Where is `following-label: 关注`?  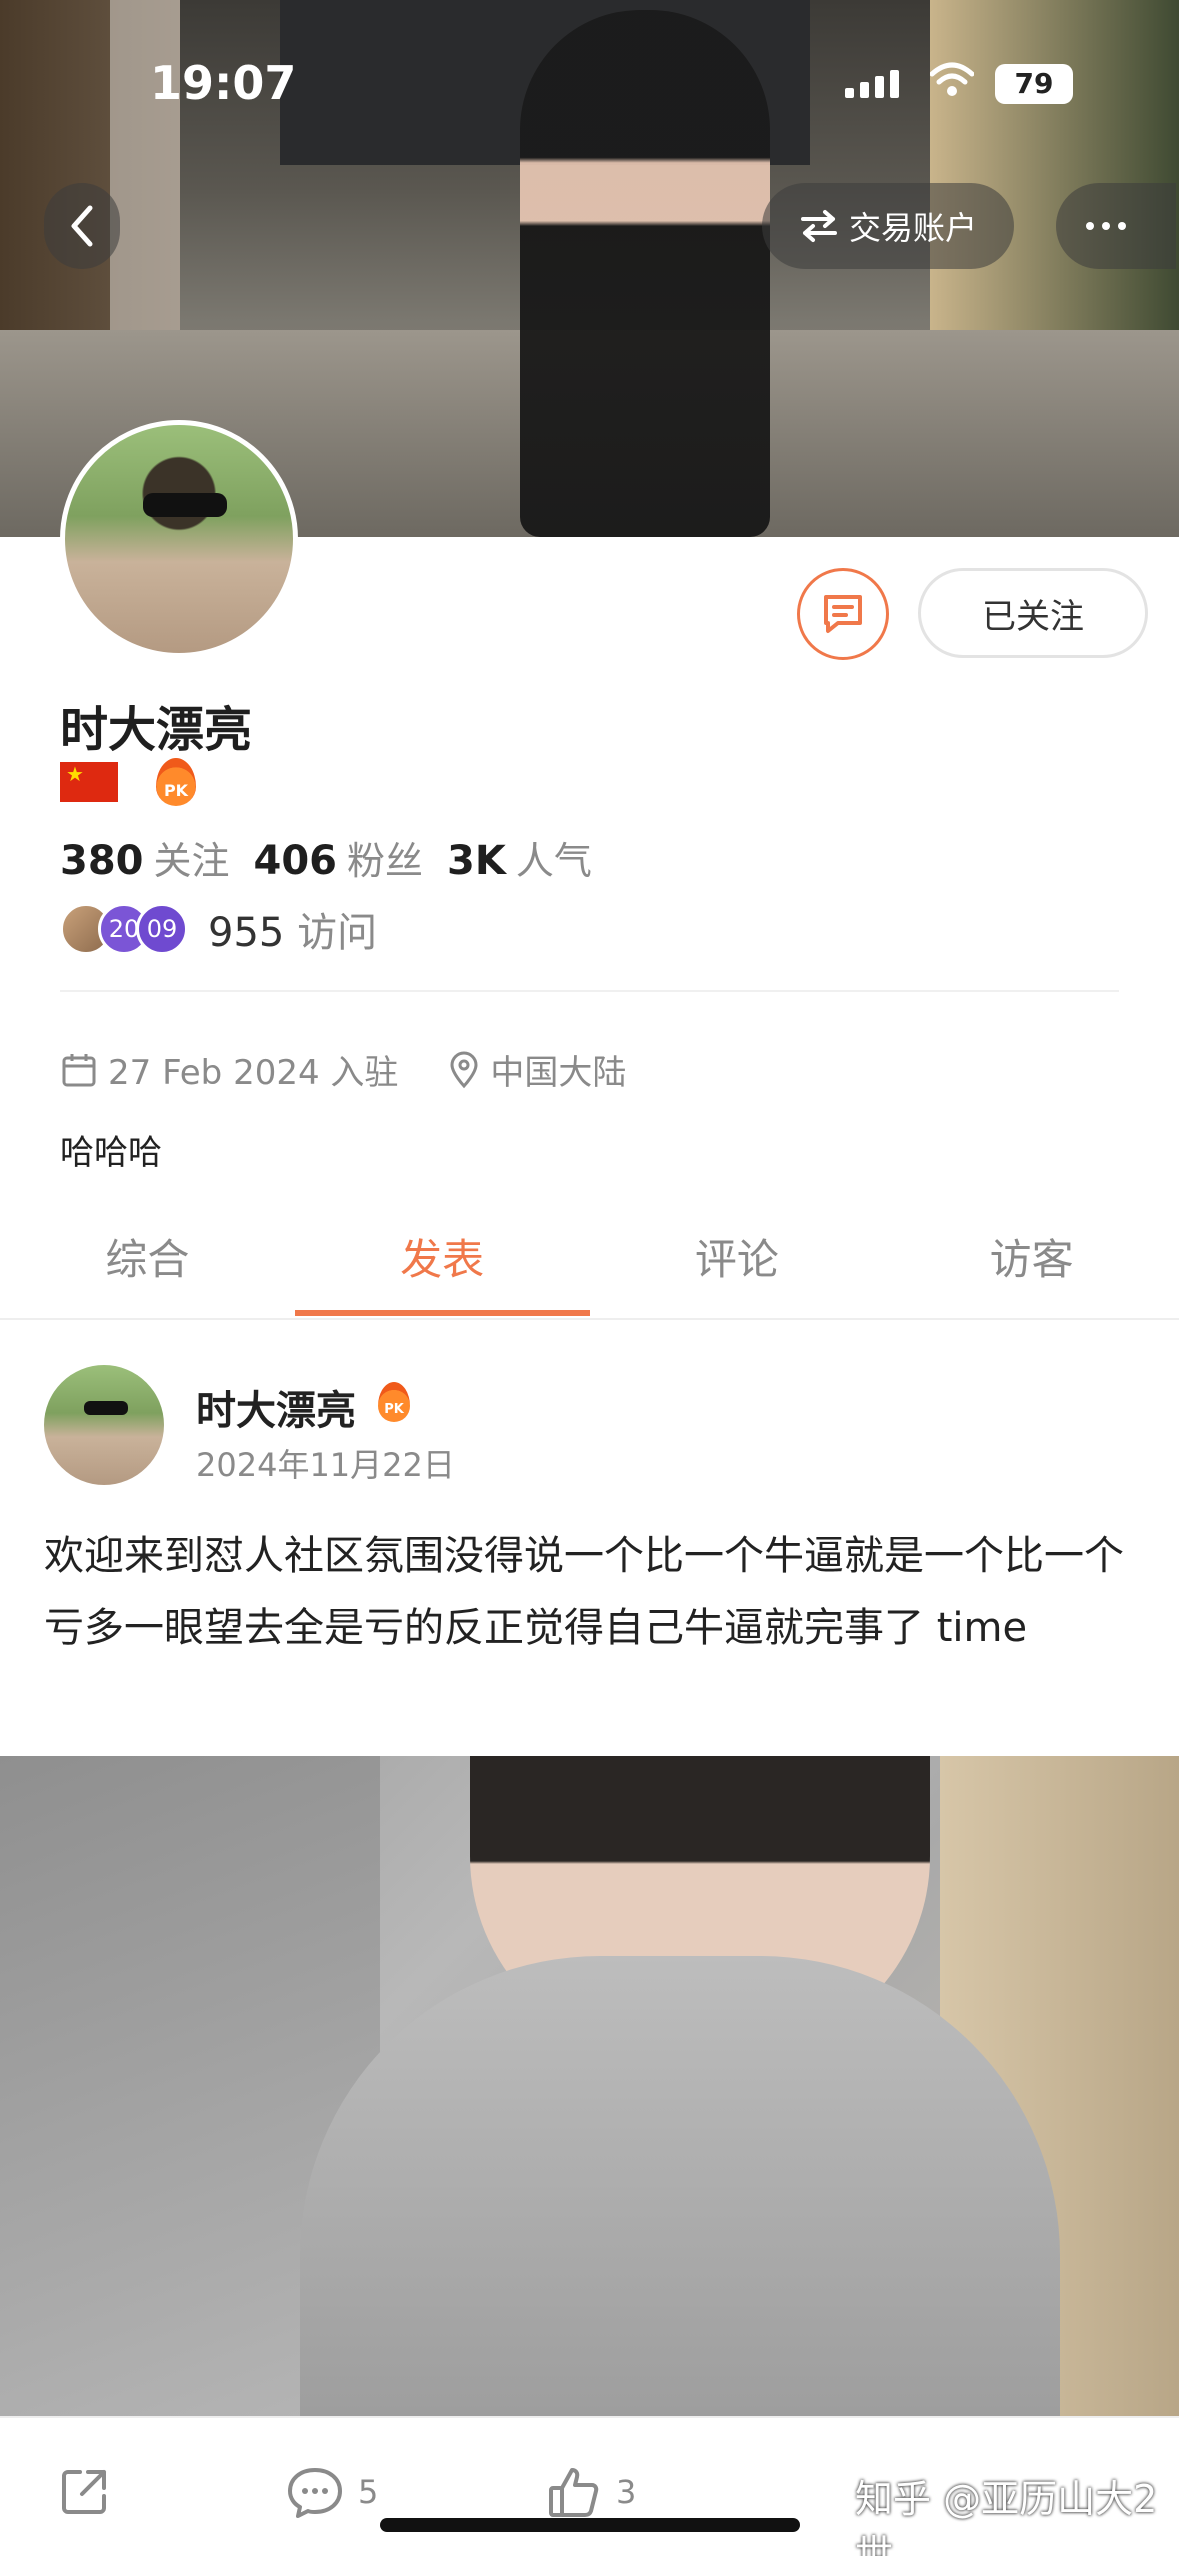 following-label: 关注 is located at coordinates (191, 861).